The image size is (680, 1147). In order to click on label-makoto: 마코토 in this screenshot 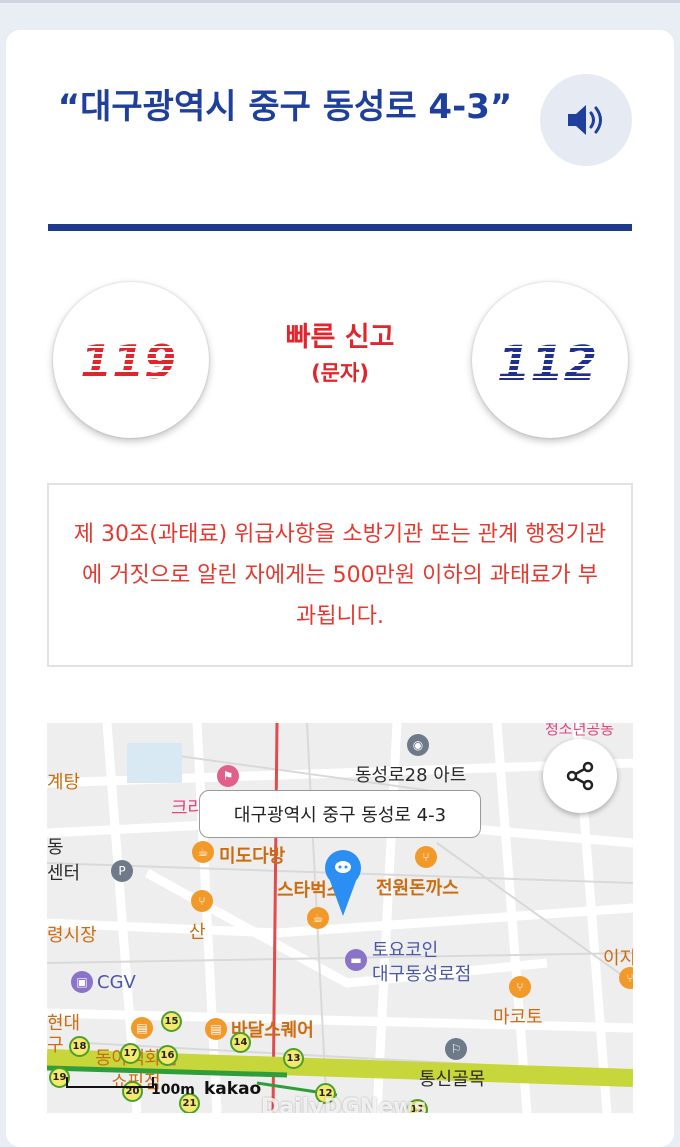, I will do `click(518, 1017)`.